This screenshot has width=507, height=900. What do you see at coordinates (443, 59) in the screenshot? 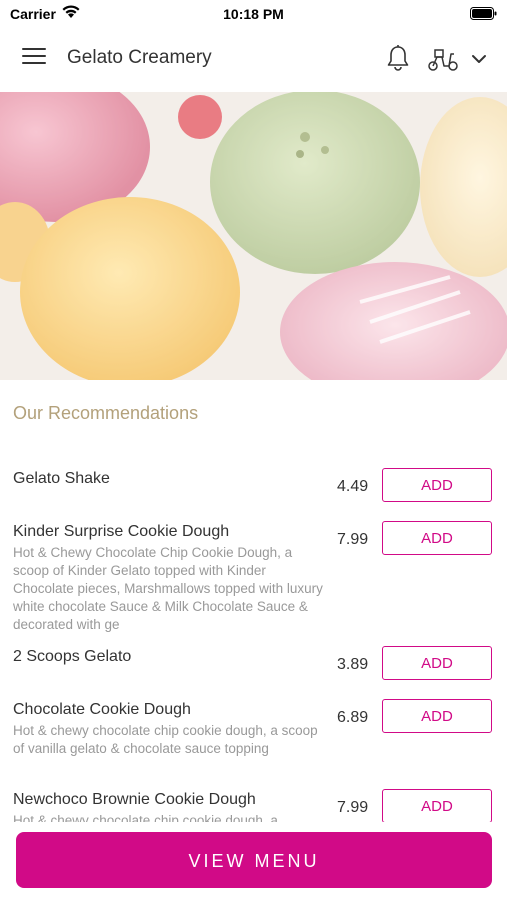
I see `scooter-icon` at bounding box center [443, 59].